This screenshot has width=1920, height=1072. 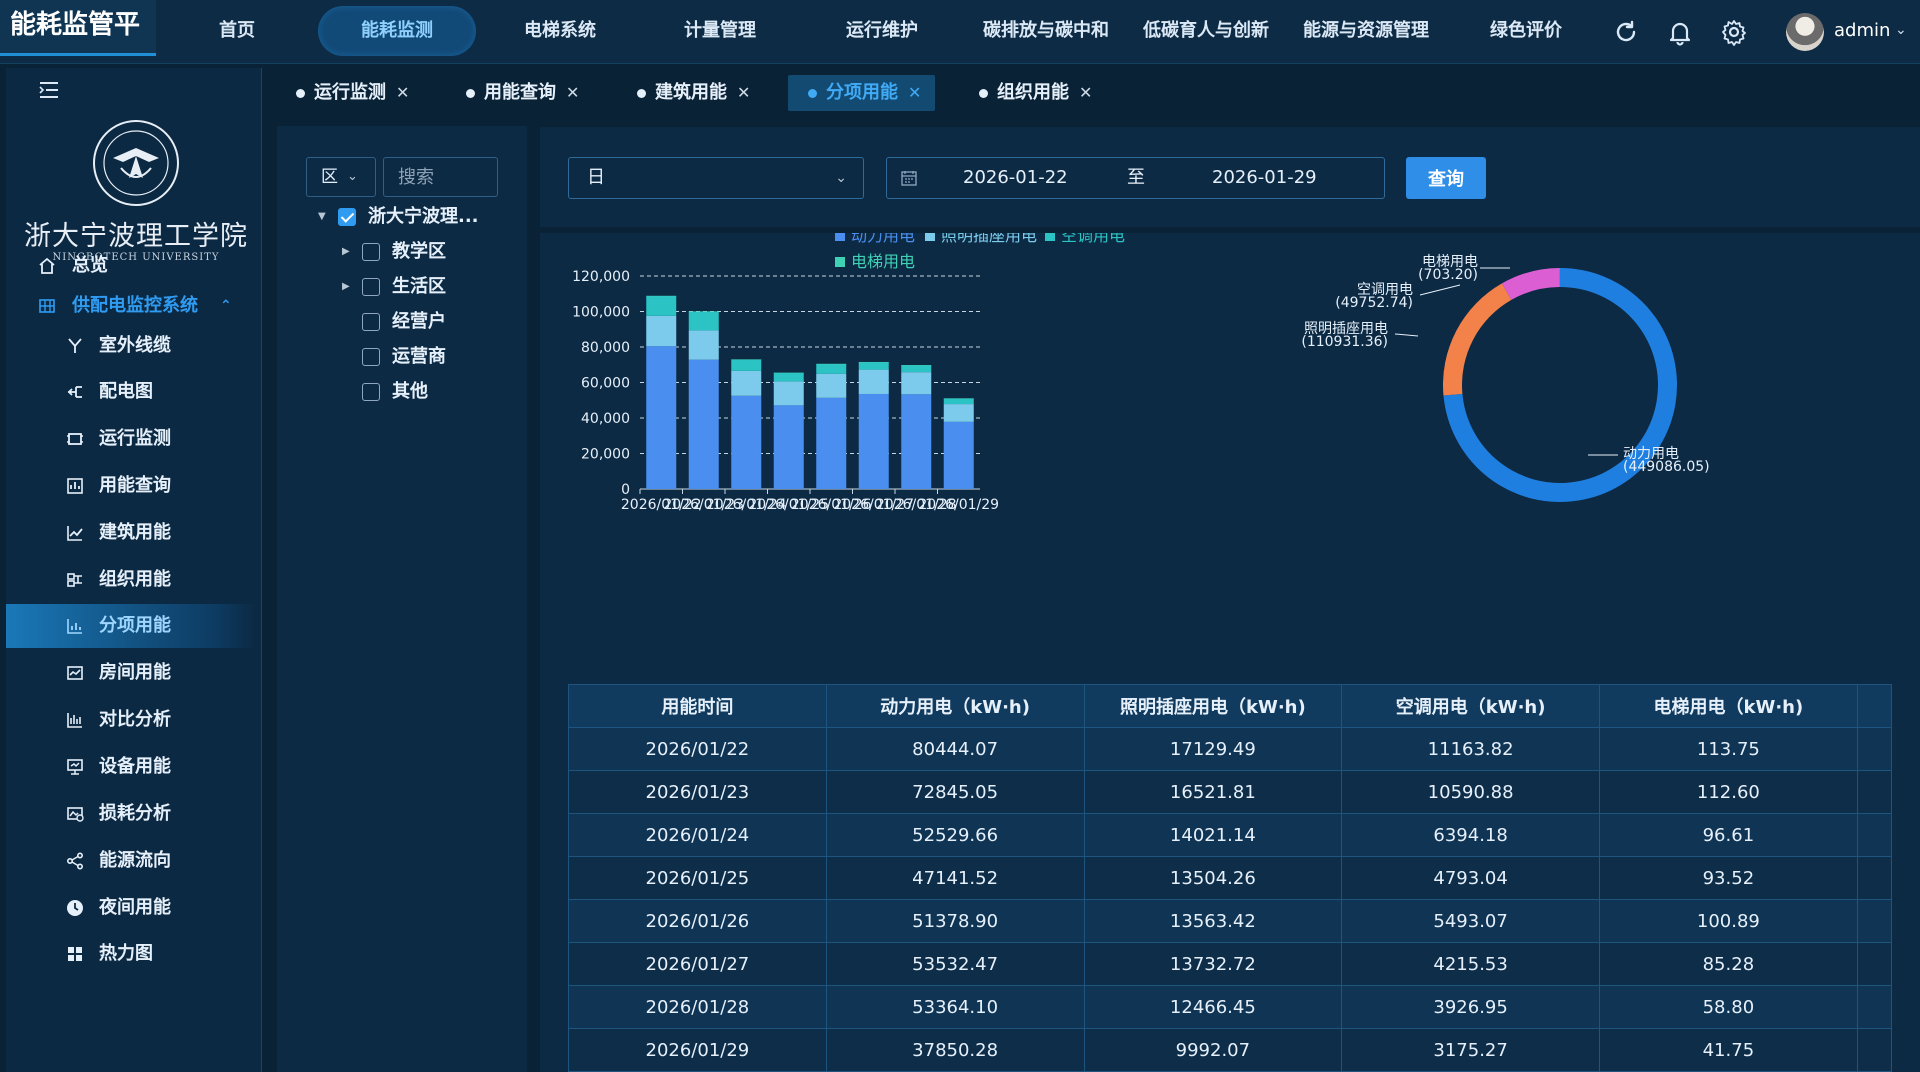 I want to click on nav-energy-resource: 能源与资源管理, so click(x=1366, y=31).